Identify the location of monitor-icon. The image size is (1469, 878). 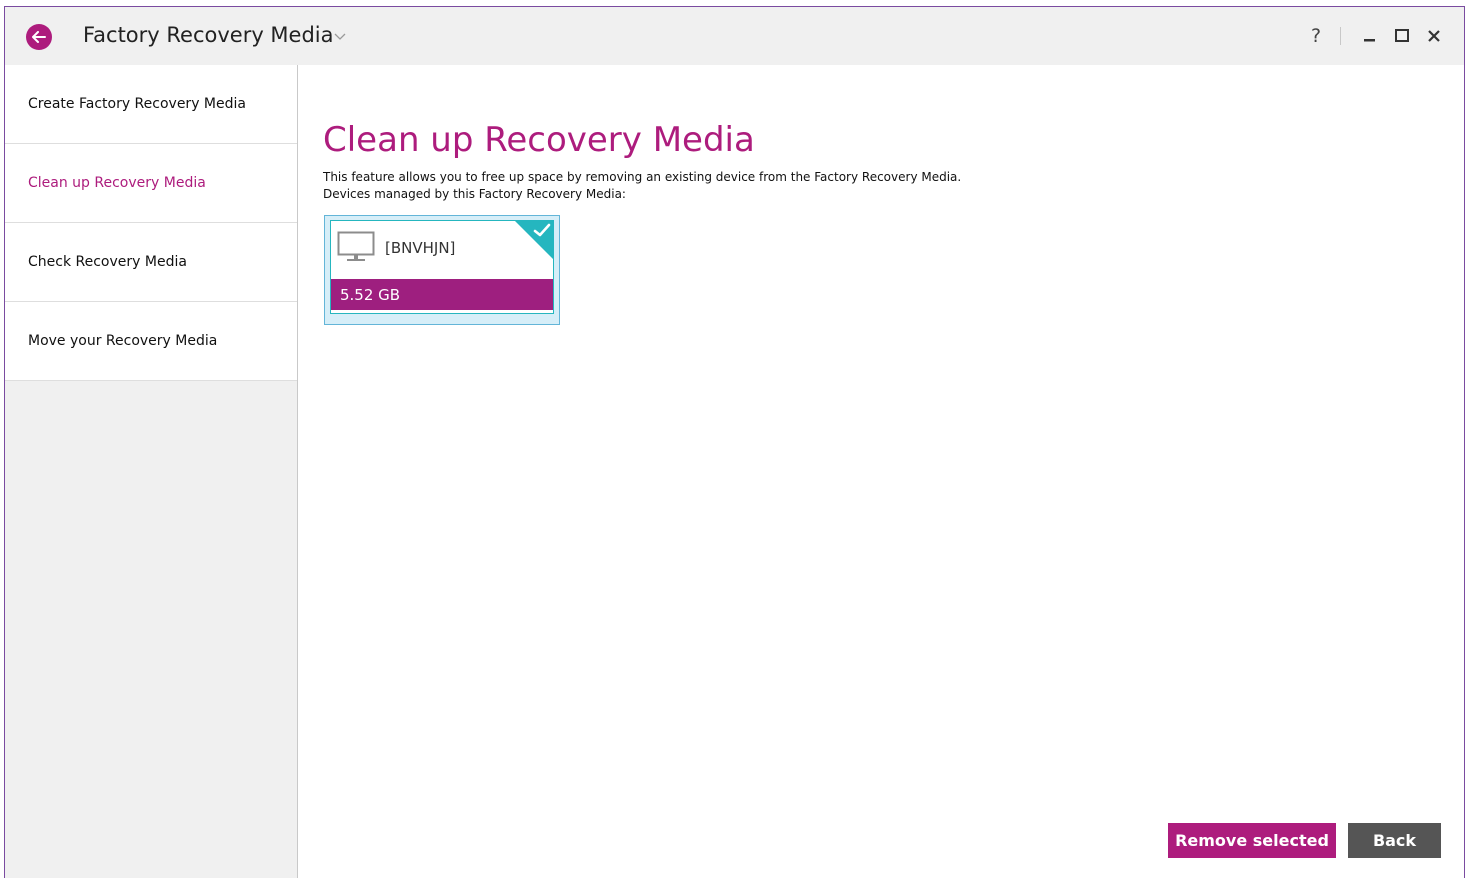
(356, 246).